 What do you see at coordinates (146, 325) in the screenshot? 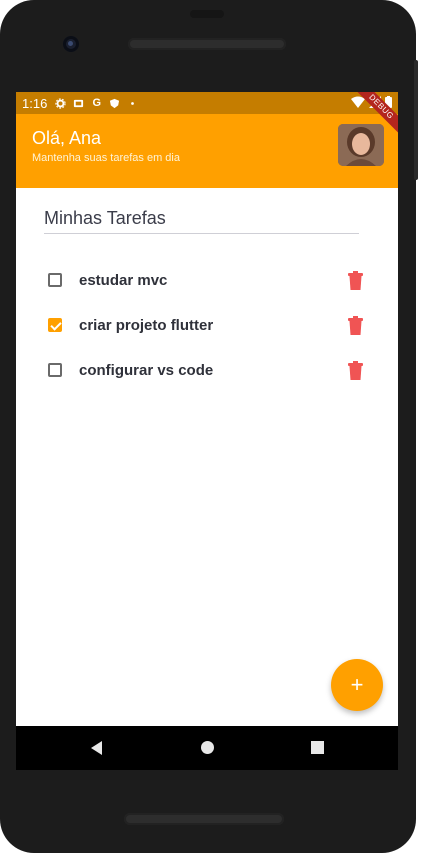
I see `task-label: criar projeto flutter` at bounding box center [146, 325].